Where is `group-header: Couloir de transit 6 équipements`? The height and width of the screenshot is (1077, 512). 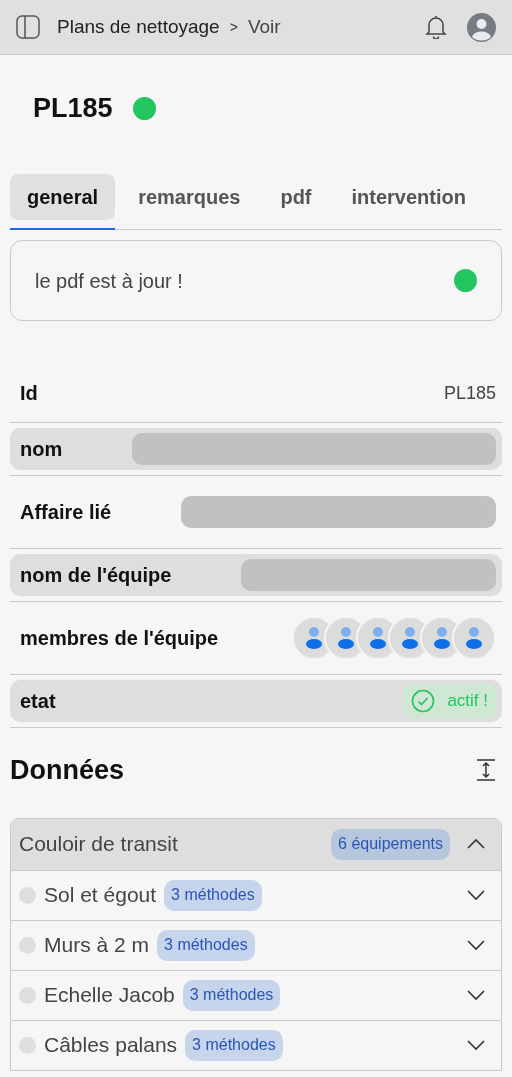 group-header: Couloir de transit 6 équipements is located at coordinates (256, 844).